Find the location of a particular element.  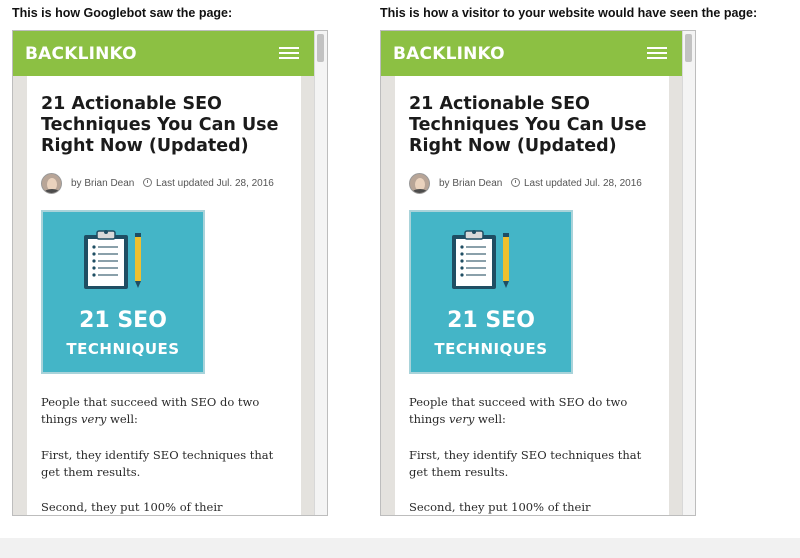

bottom-band is located at coordinates (400, 548).